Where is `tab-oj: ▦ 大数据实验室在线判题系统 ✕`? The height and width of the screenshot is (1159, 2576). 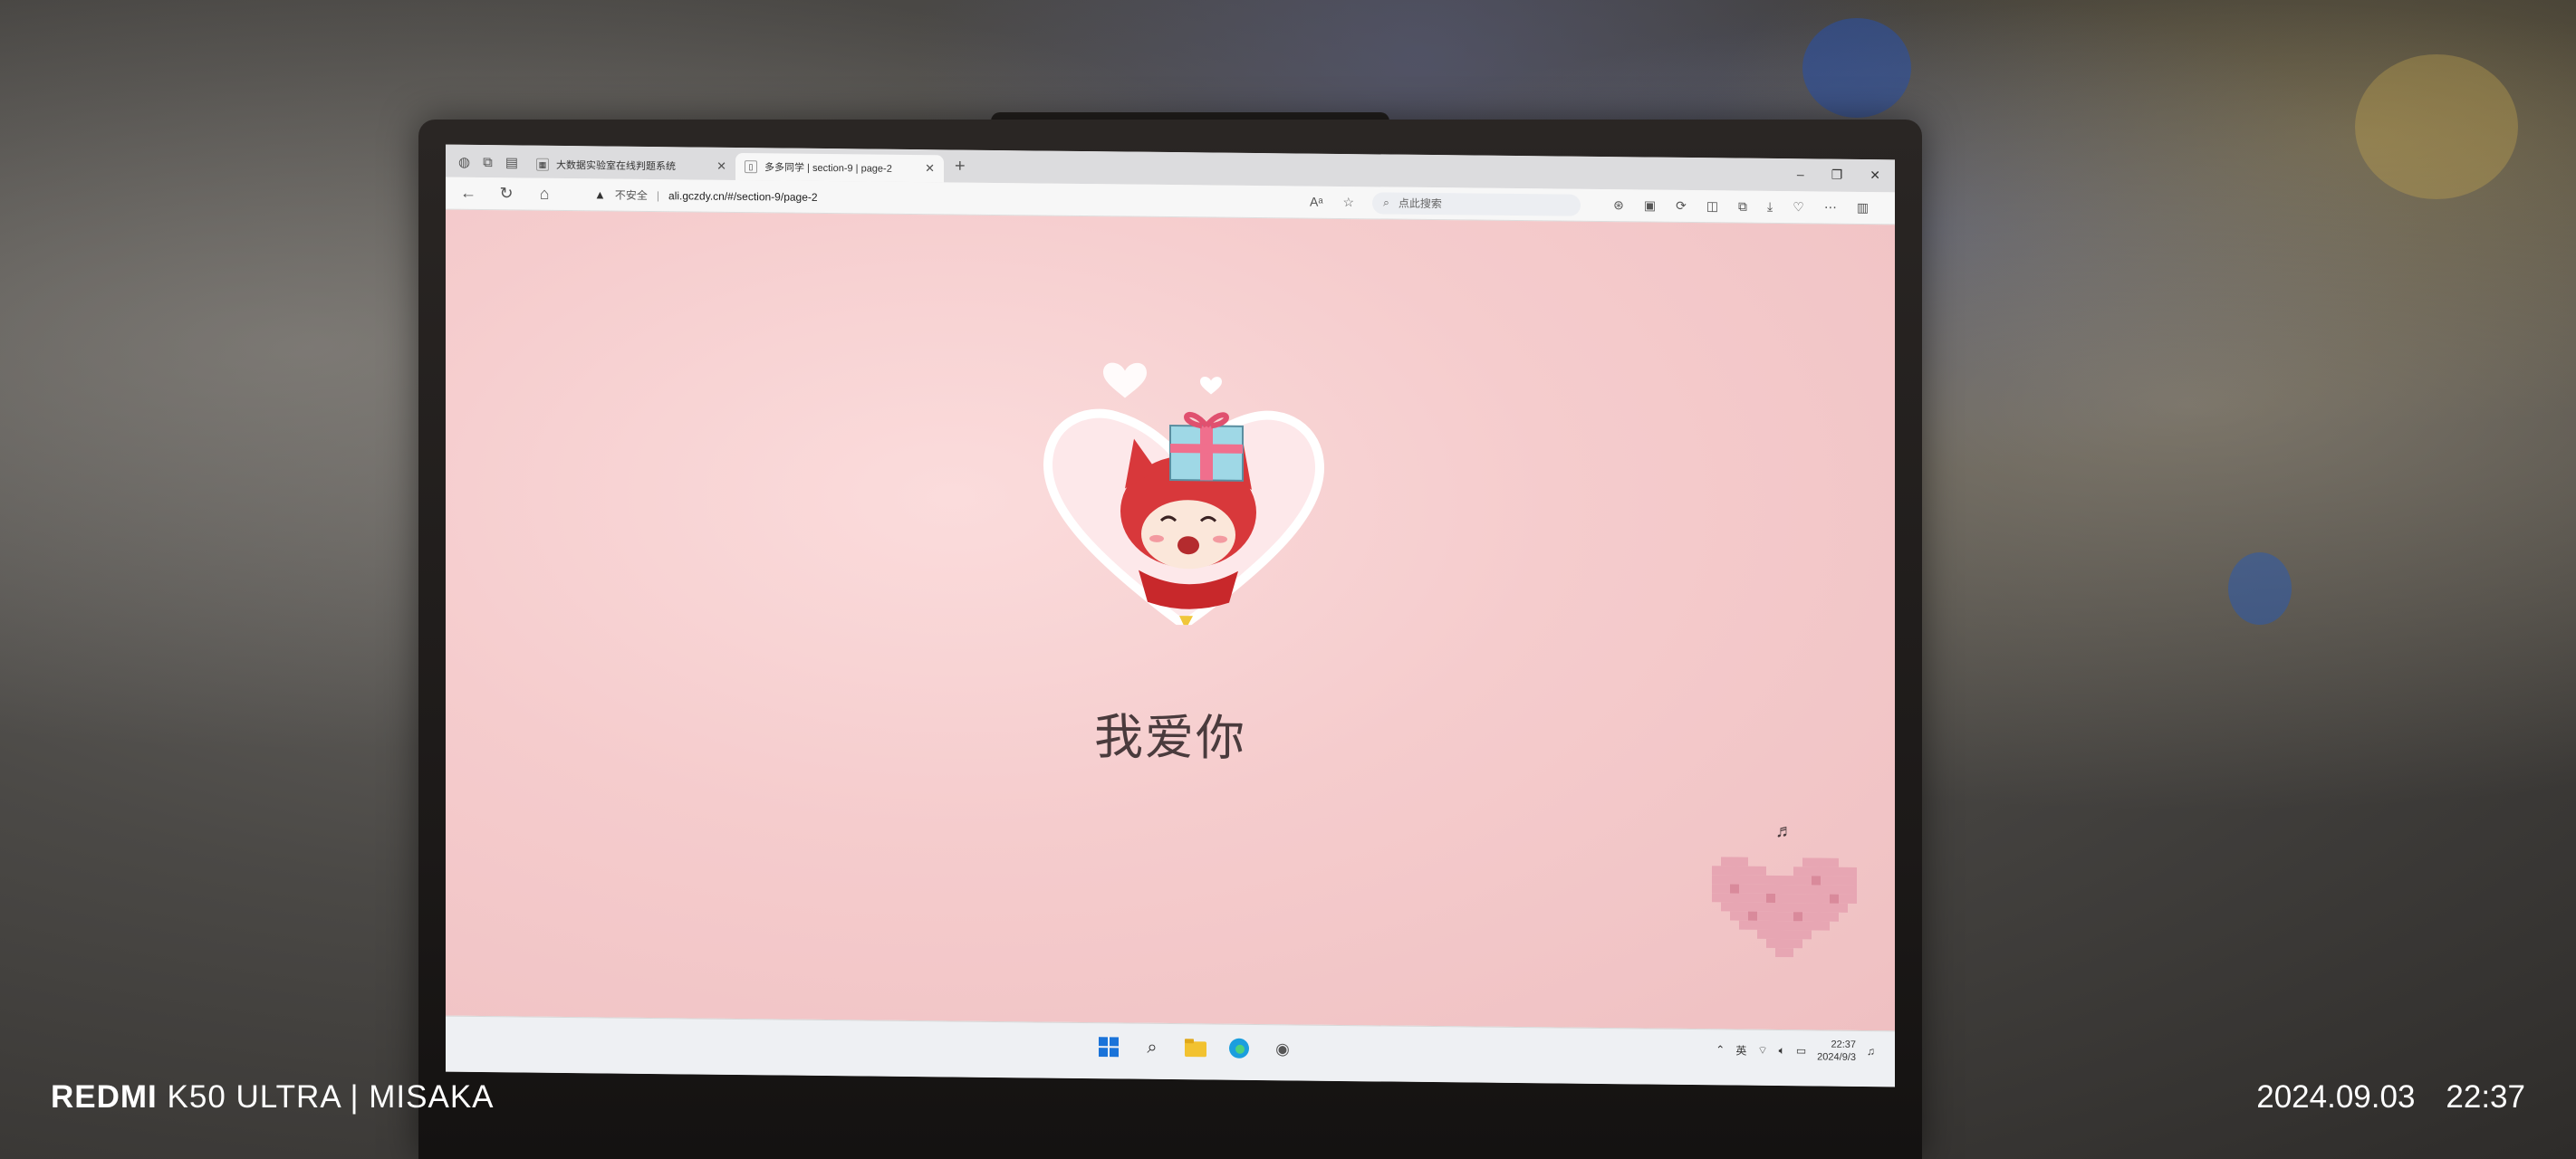 tab-oj: ▦ 大数据实验室在线判题系统 ✕ is located at coordinates (631, 165).